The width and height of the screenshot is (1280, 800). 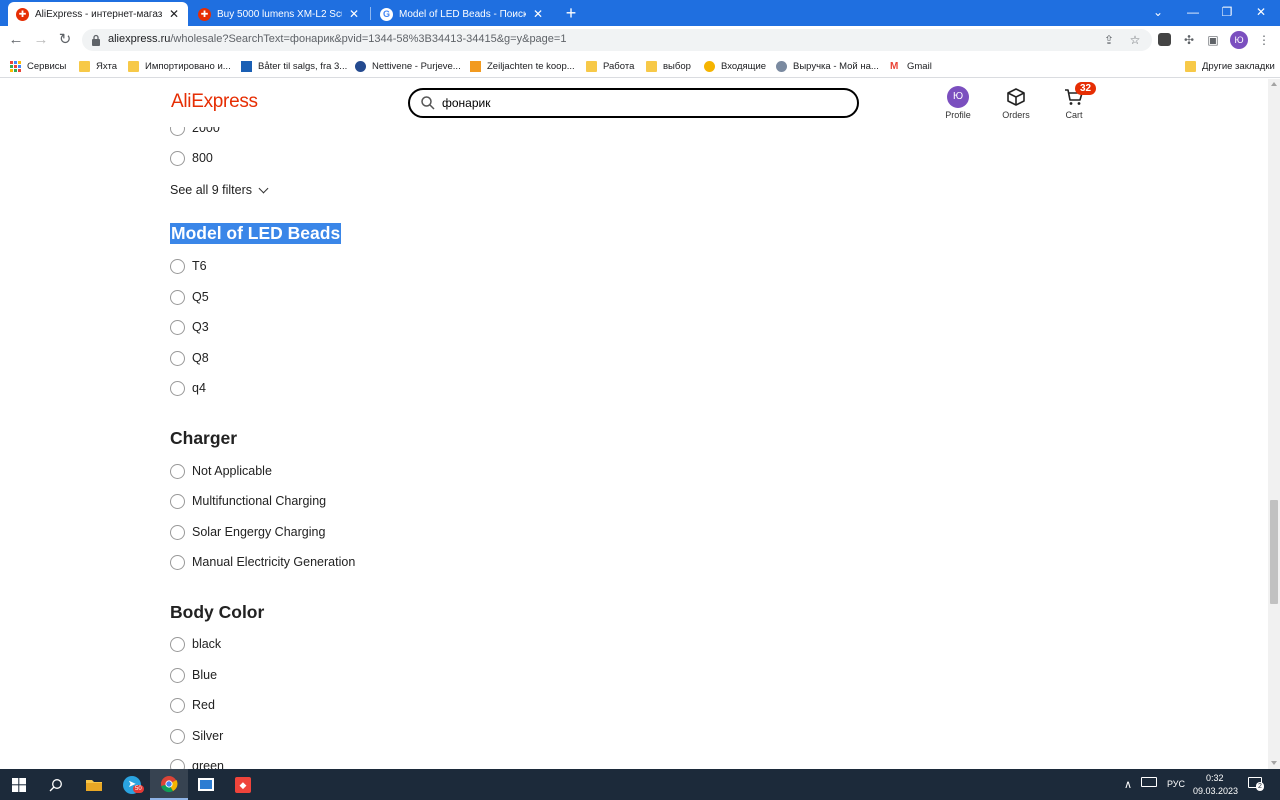 What do you see at coordinates (193, 675) in the screenshot?
I see `filter-option: Blue` at bounding box center [193, 675].